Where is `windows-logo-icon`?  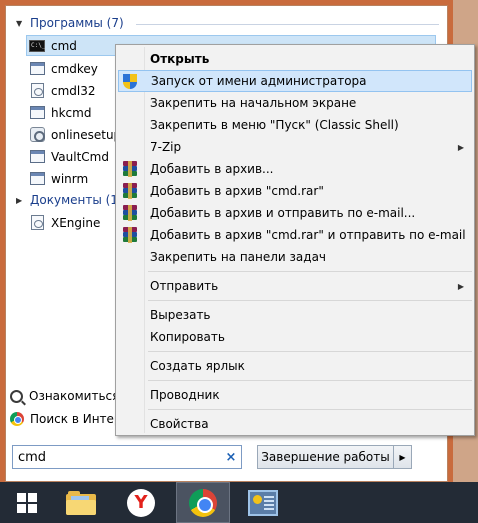 windows-logo-icon is located at coordinates (27, 502).